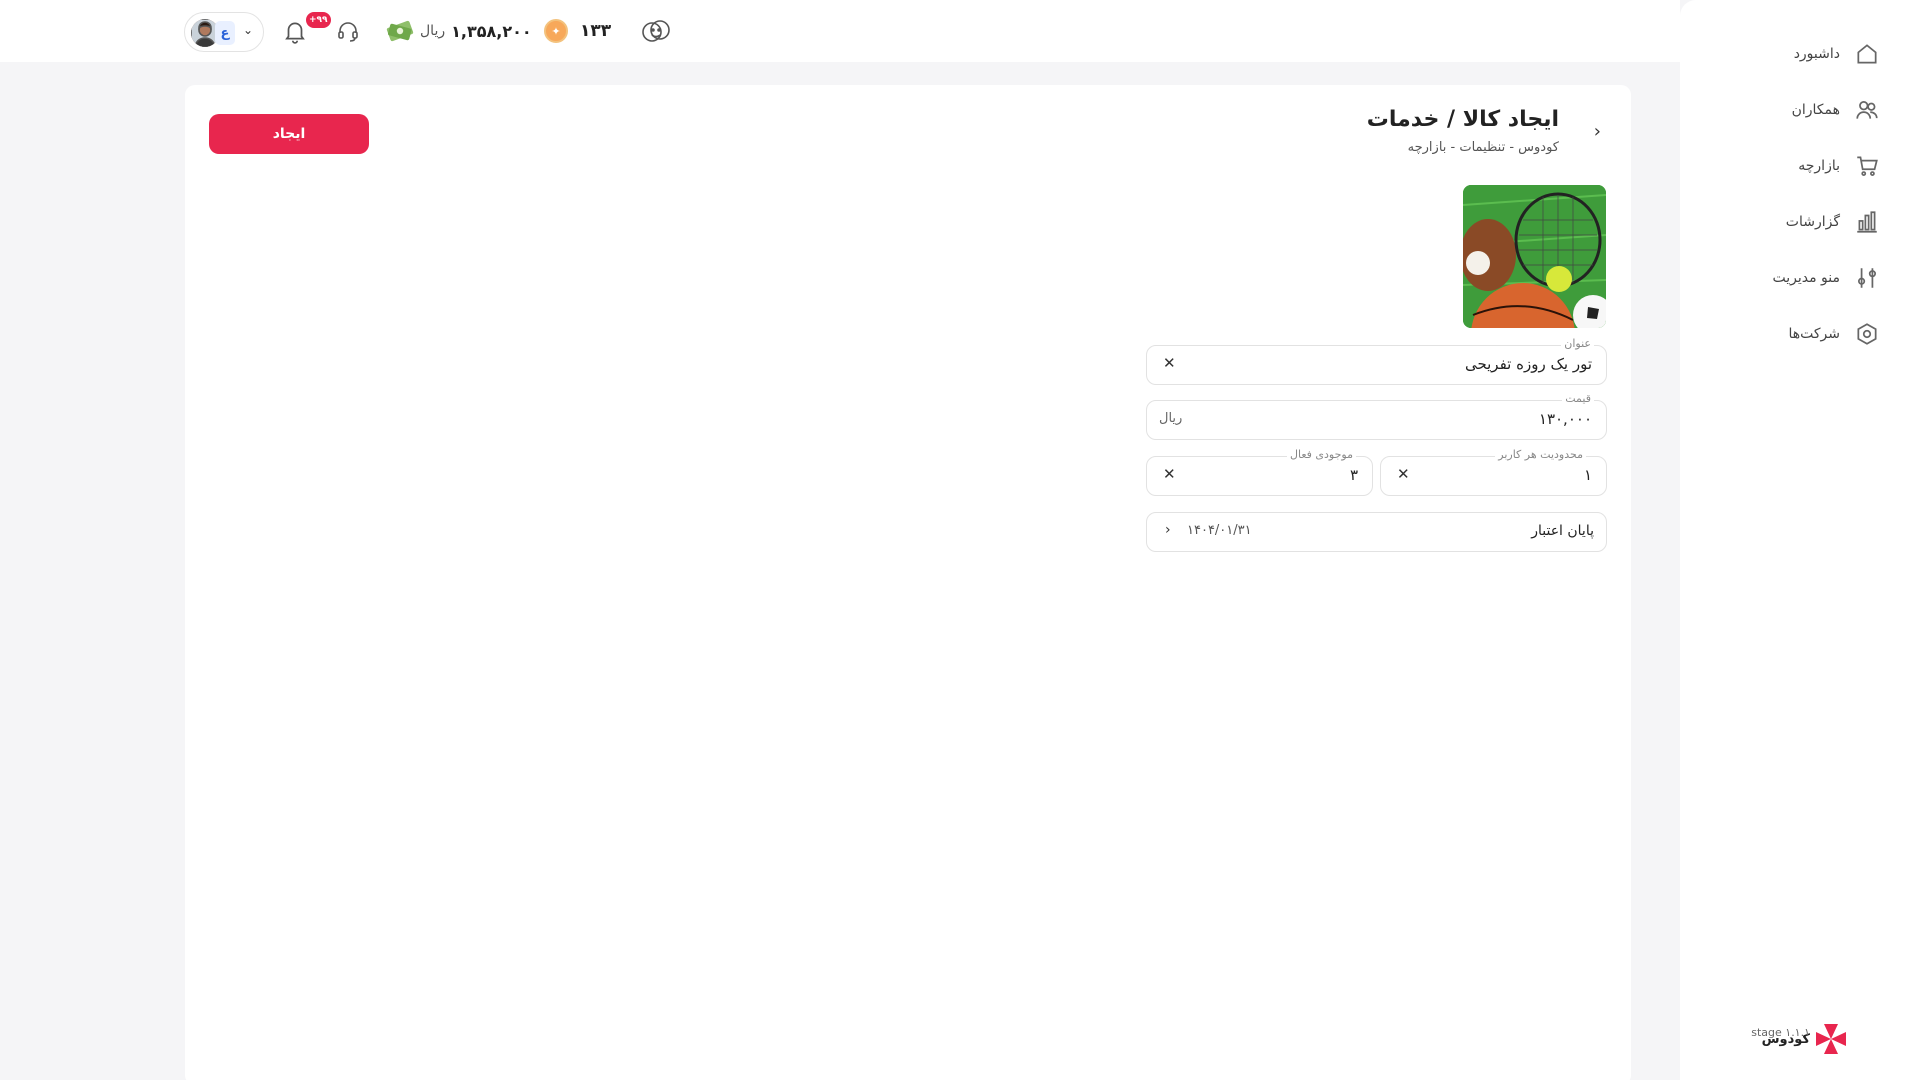 The width and height of the screenshot is (1920, 1080). What do you see at coordinates (556, 31) in the screenshot?
I see `coin-icon: ✦` at bounding box center [556, 31].